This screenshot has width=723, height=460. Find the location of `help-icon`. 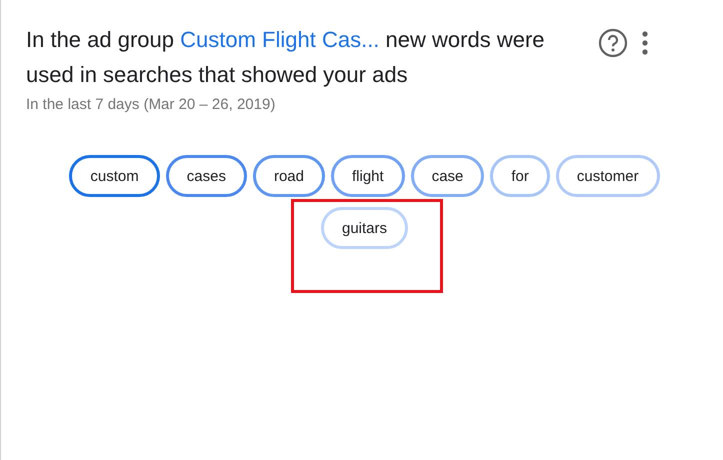

help-icon is located at coordinates (613, 43).